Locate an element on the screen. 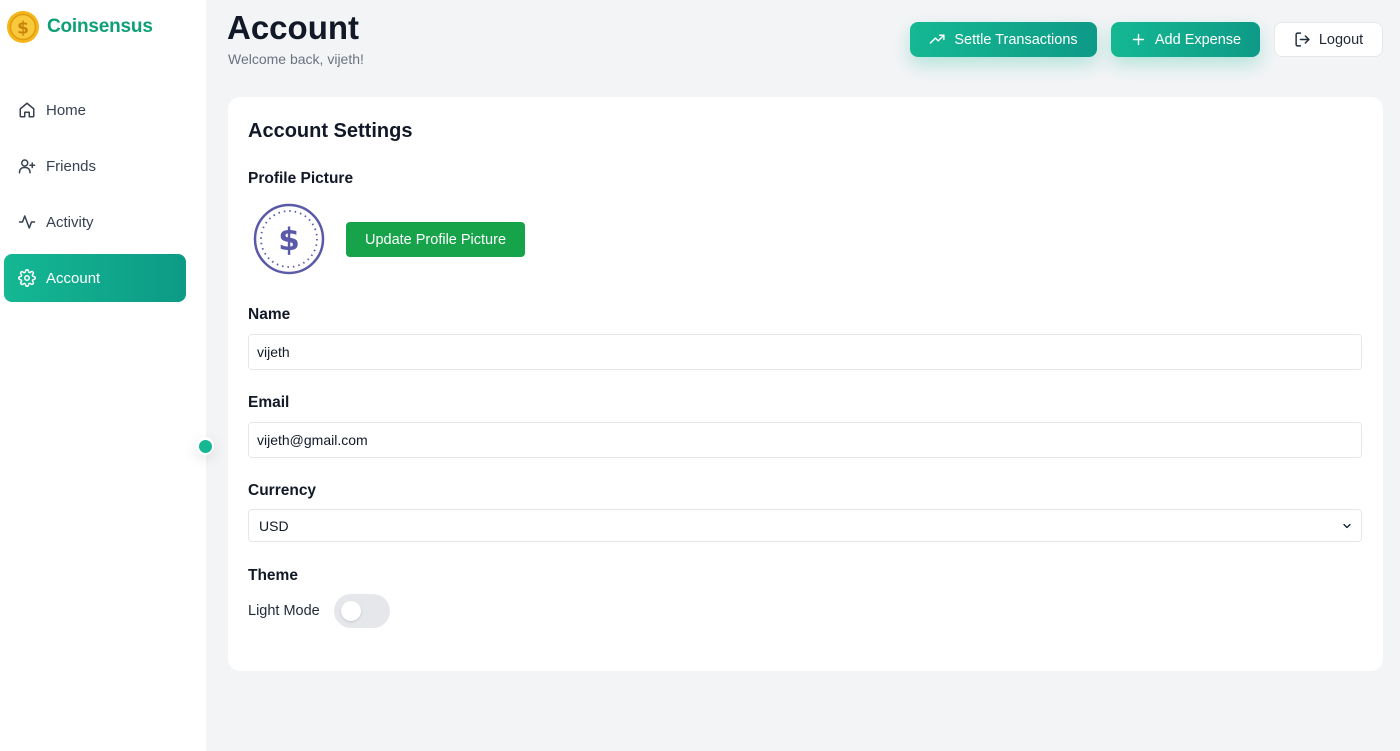 This screenshot has height=751, width=1400. currency-select: USD is located at coordinates (805, 525).